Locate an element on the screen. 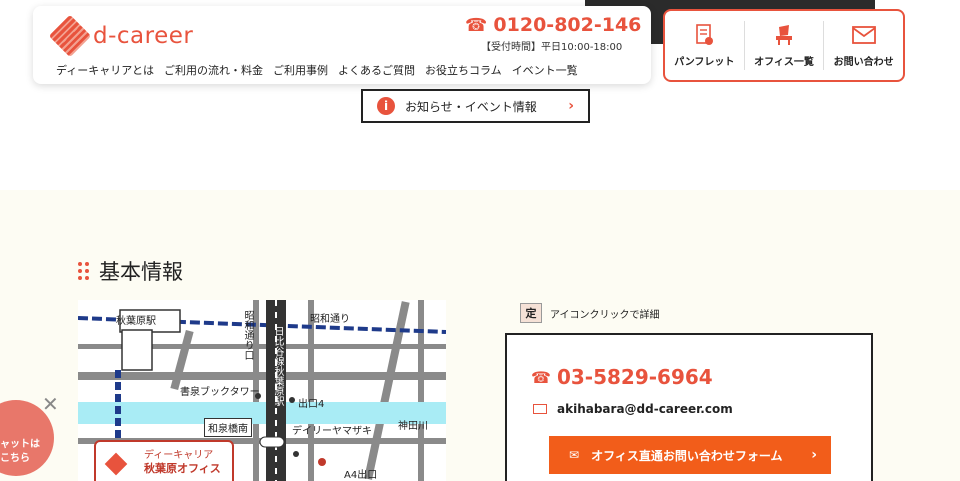  map-label-hibiya-line: 日比谷線秋葉原駅 is located at coordinates (277, 366).